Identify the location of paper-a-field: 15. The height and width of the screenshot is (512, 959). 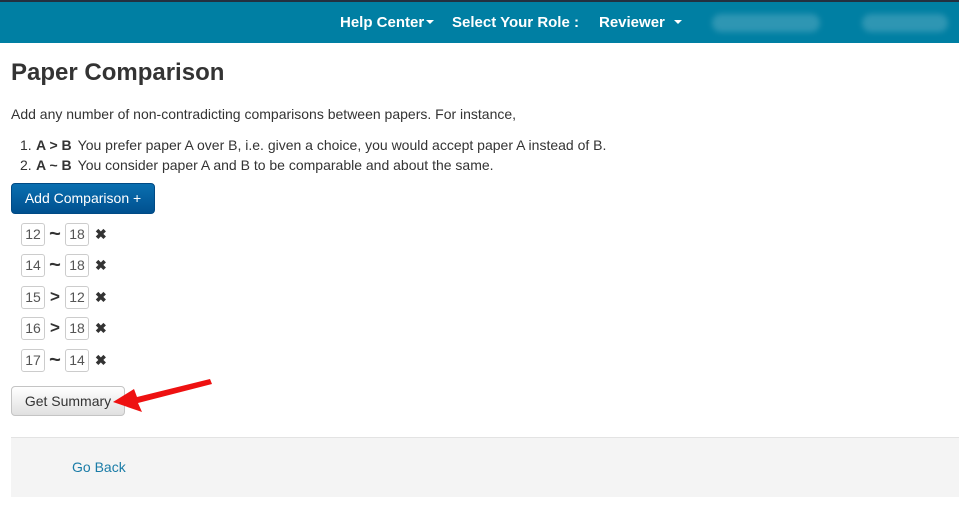
(33, 297).